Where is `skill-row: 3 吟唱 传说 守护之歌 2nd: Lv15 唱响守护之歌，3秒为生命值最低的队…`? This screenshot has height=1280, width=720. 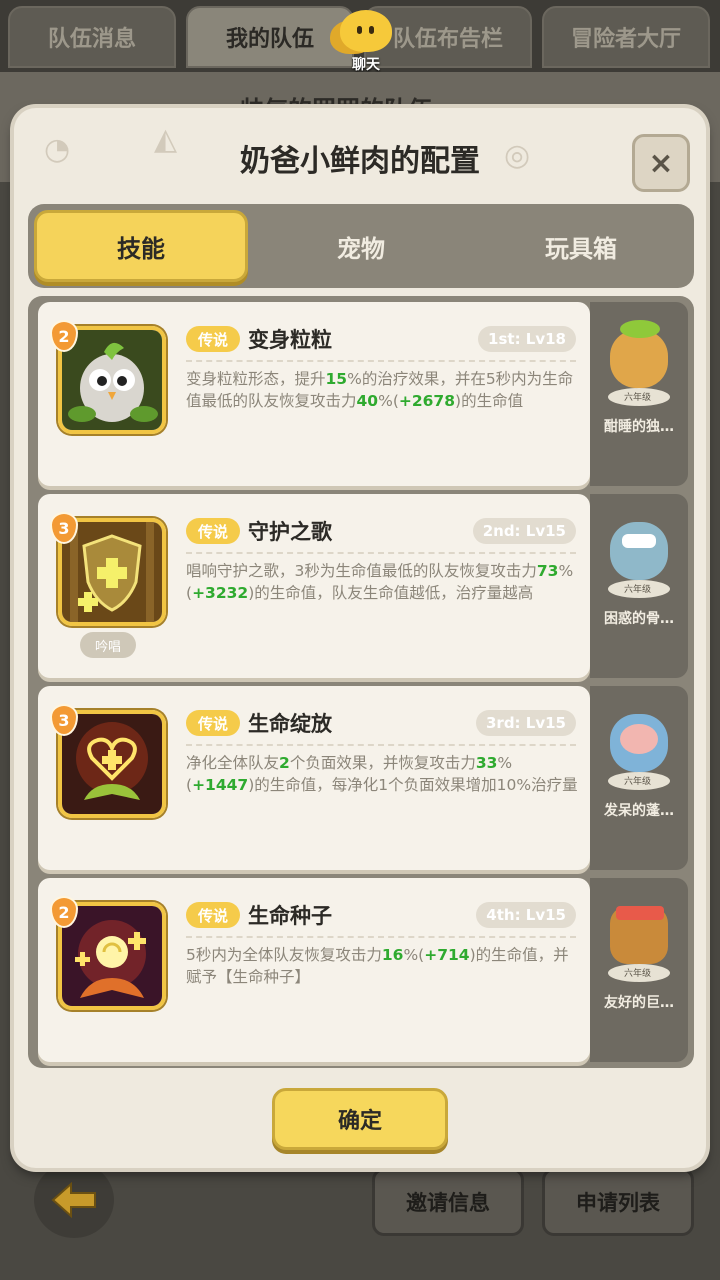 skill-row: 3 吟唱 传说 守护之歌 2nd: Lv15 唱响守护之歌，3秒为生命值最低的队… is located at coordinates (361, 583).